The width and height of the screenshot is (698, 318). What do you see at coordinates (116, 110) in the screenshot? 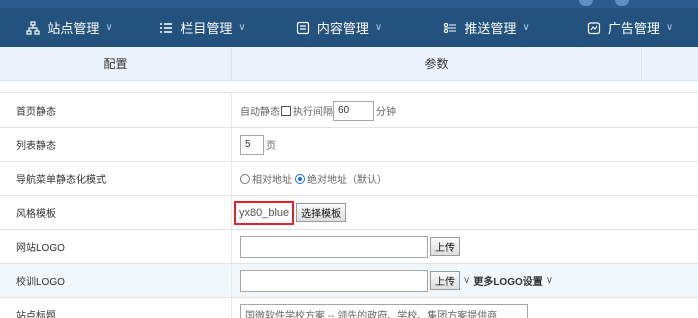
I see `row-label: 首页静态` at bounding box center [116, 110].